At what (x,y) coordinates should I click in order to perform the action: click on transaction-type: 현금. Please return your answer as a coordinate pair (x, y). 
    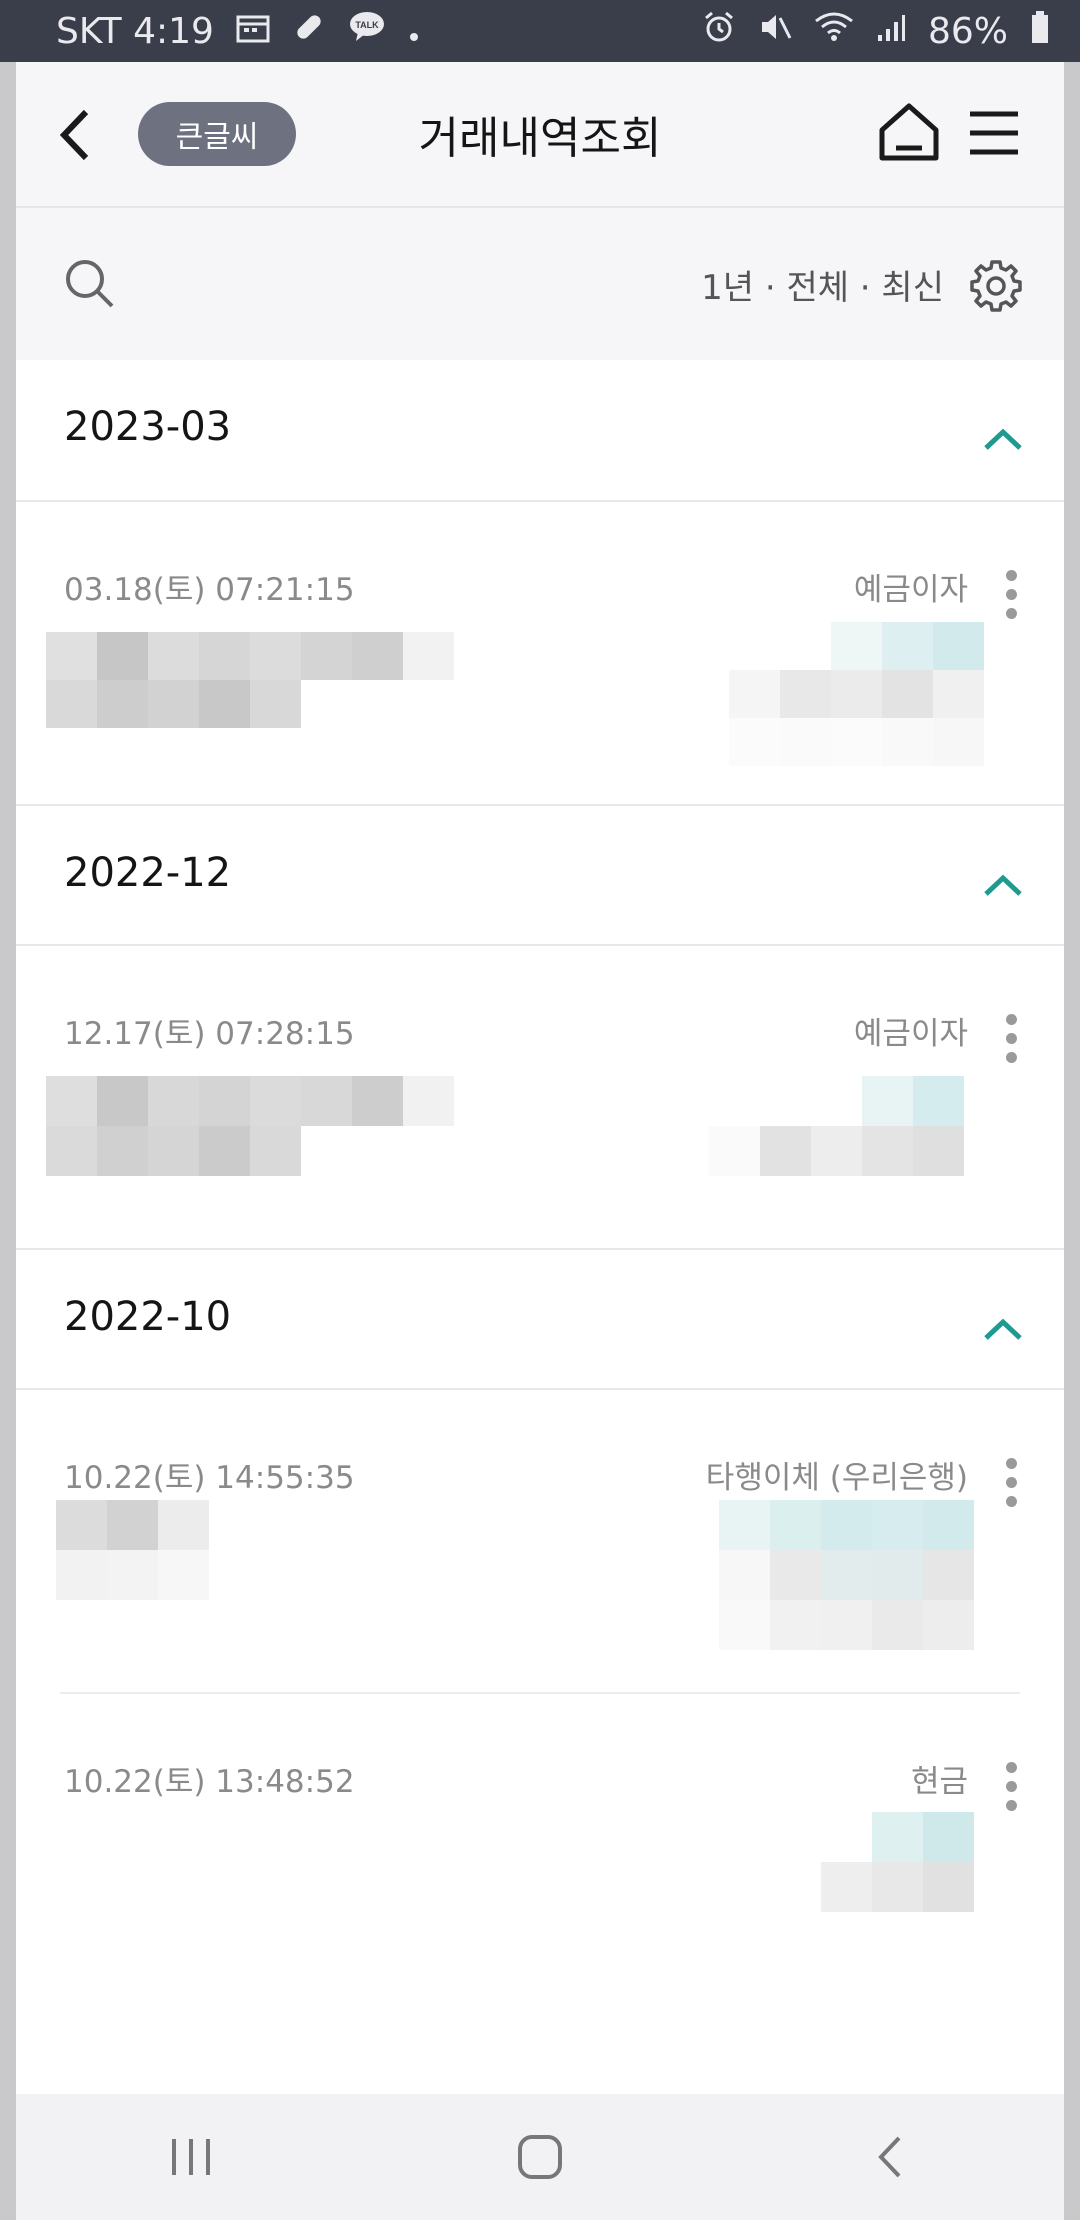
    Looking at the image, I should click on (939, 1782).